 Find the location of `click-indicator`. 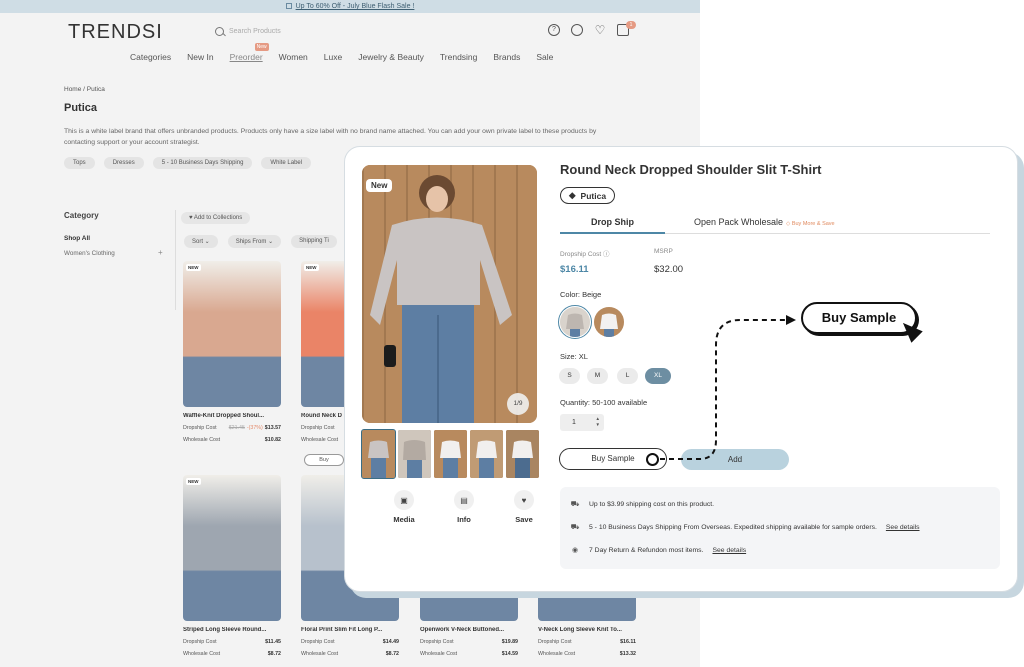

click-indicator is located at coordinates (652, 459).